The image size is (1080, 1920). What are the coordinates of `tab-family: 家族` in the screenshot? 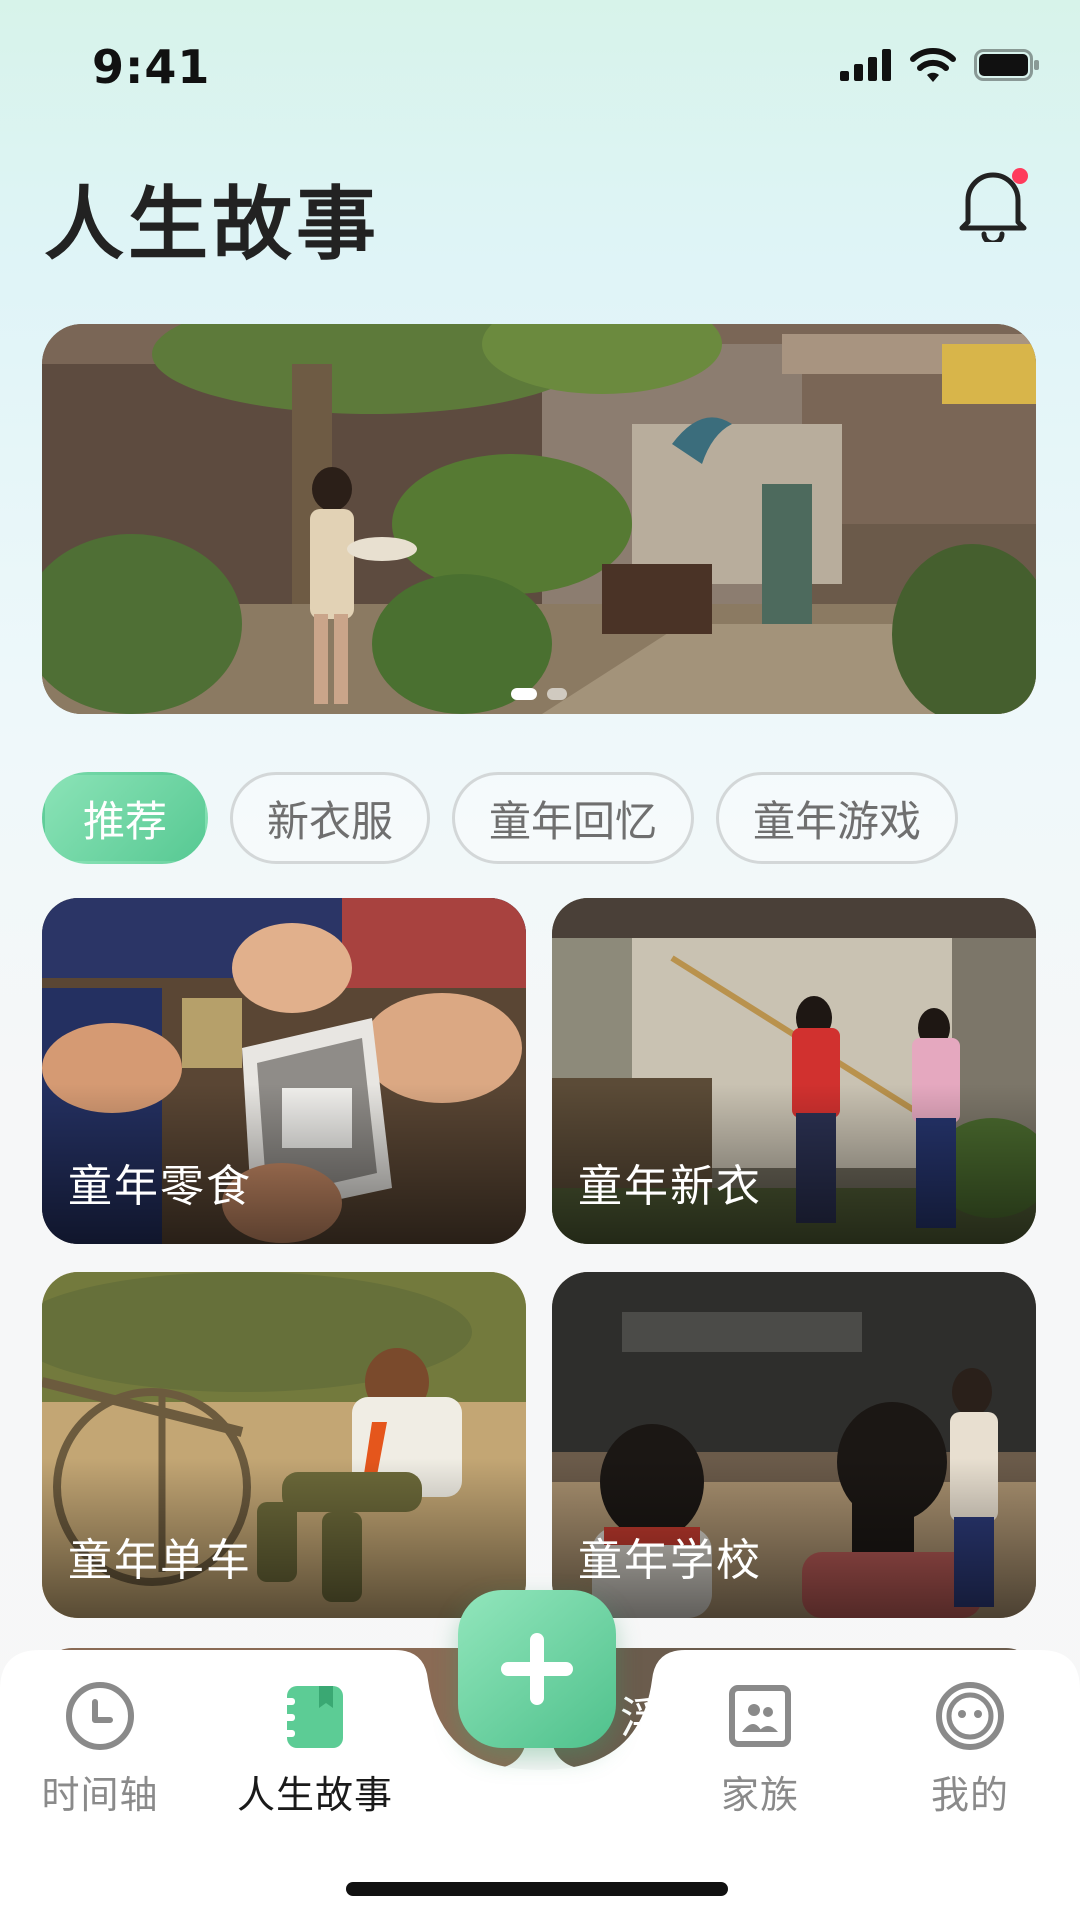 It's located at (760, 1749).